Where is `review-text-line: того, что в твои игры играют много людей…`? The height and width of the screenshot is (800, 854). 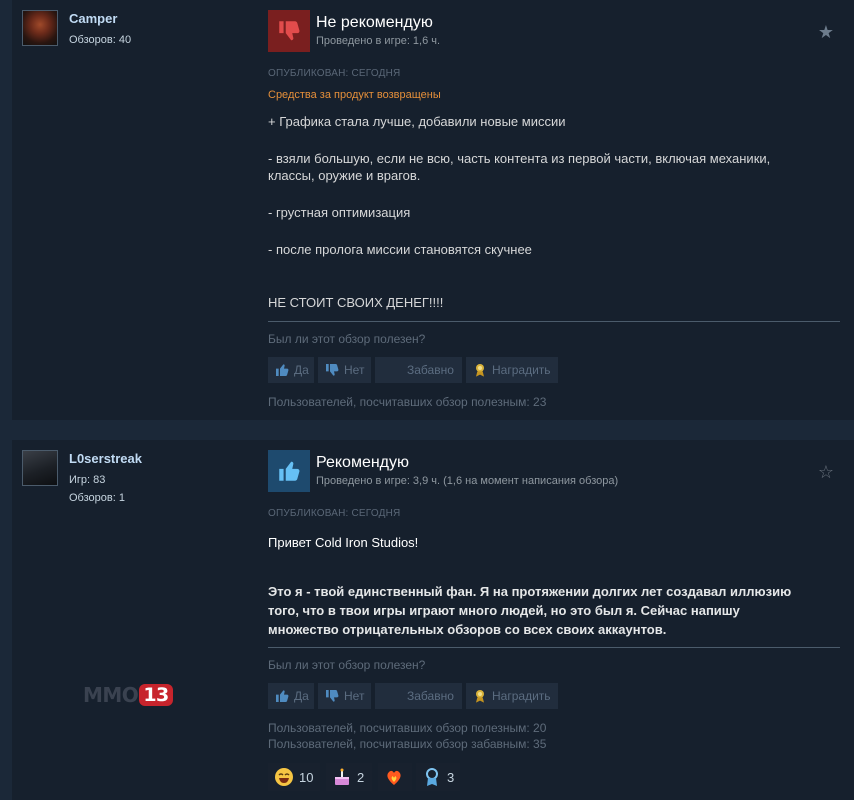 review-text-line: того, что в твои игры играют много людей… is located at coordinates (504, 610).